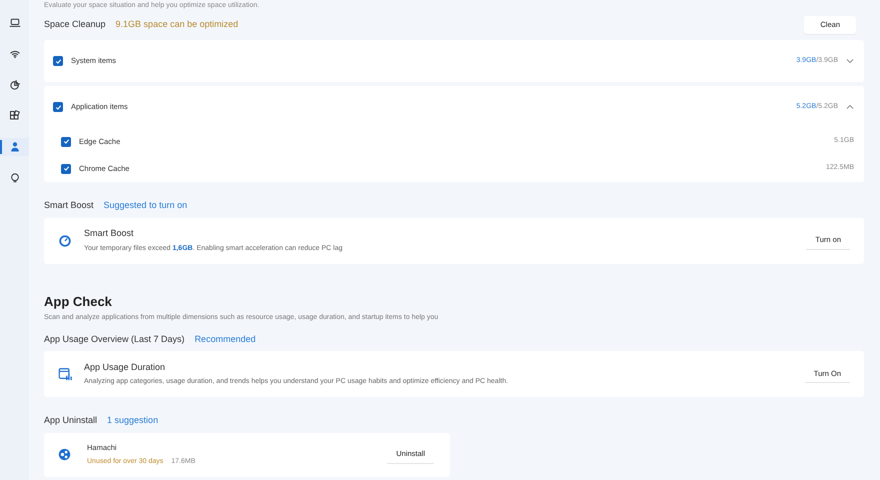 This screenshot has height=480, width=880. I want to click on wifi-icon, so click(14, 54).